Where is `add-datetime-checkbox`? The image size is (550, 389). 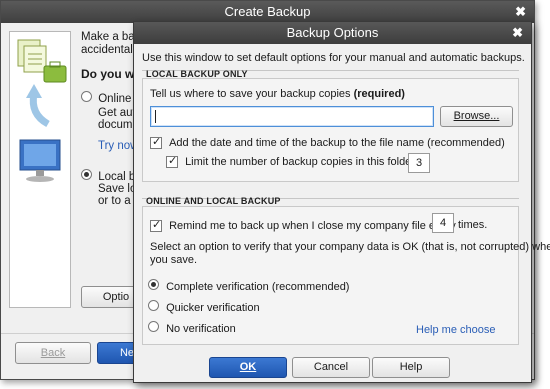
add-datetime-checkbox is located at coordinates (156, 142).